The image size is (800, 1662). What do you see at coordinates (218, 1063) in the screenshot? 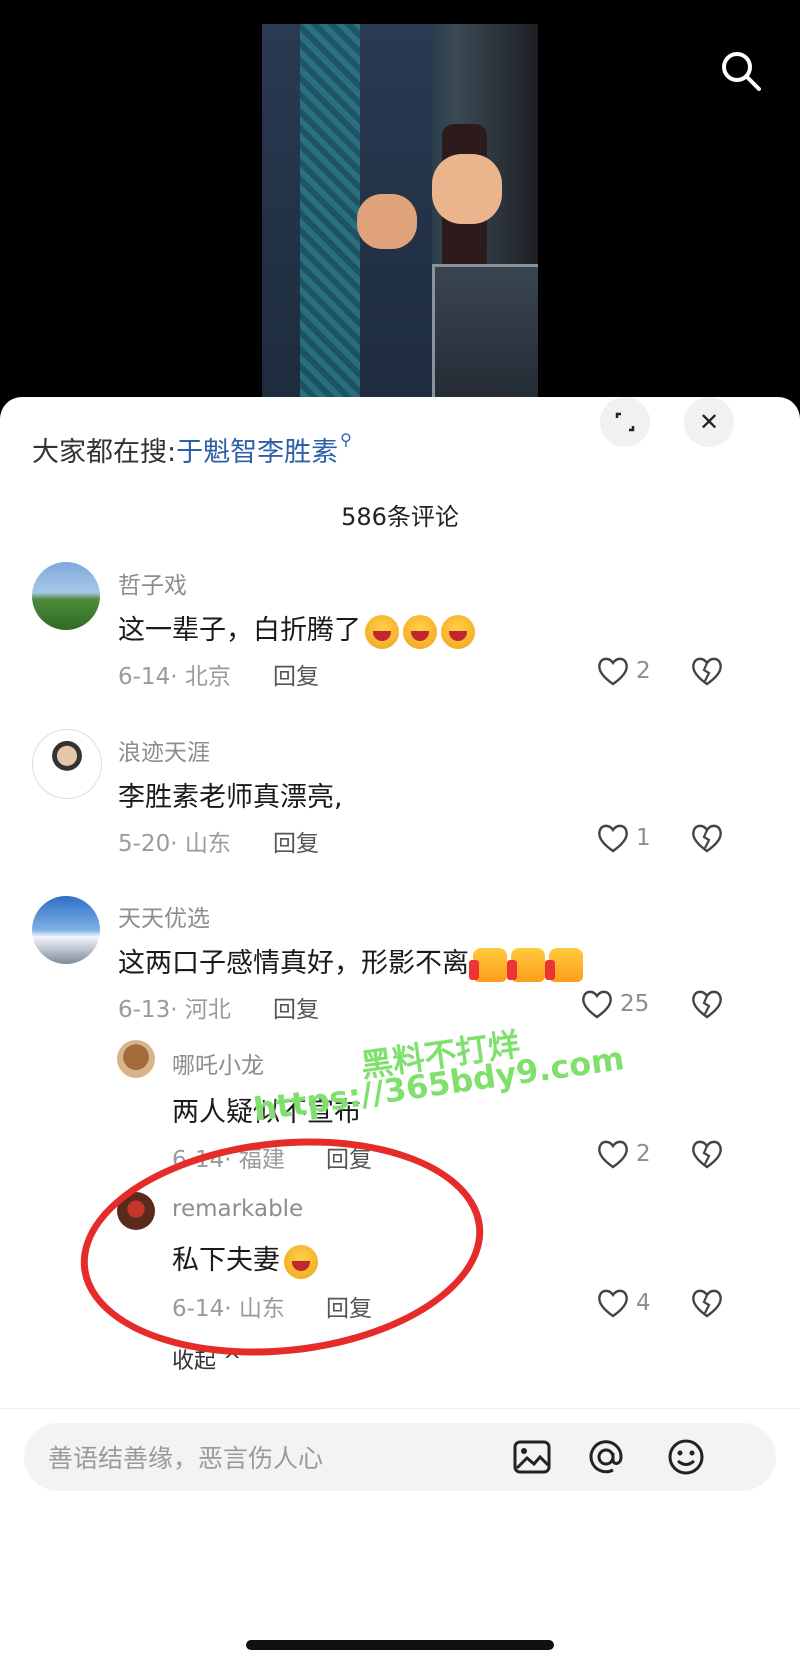
I see `reply-username: 哪吒小龙` at bounding box center [218, 1063].